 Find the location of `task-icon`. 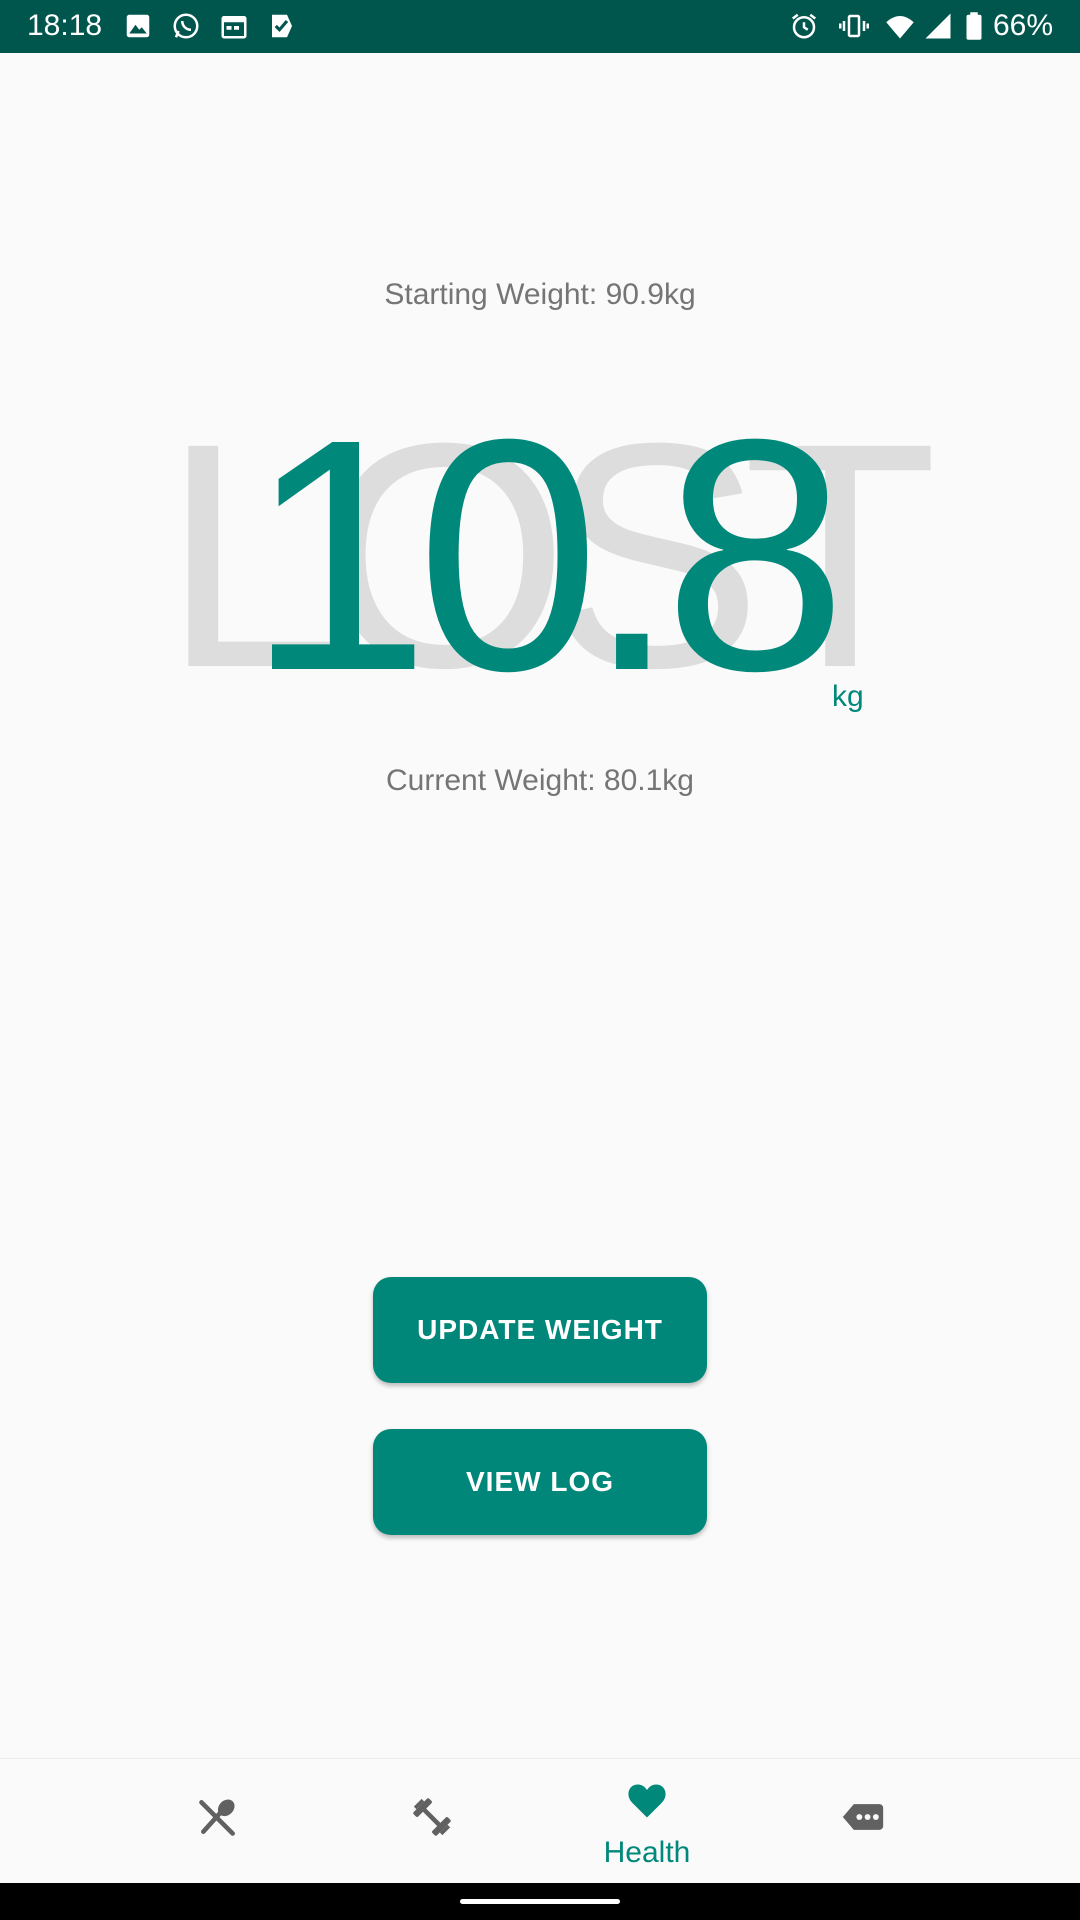

task-icon is located at coordinates (282, 26).